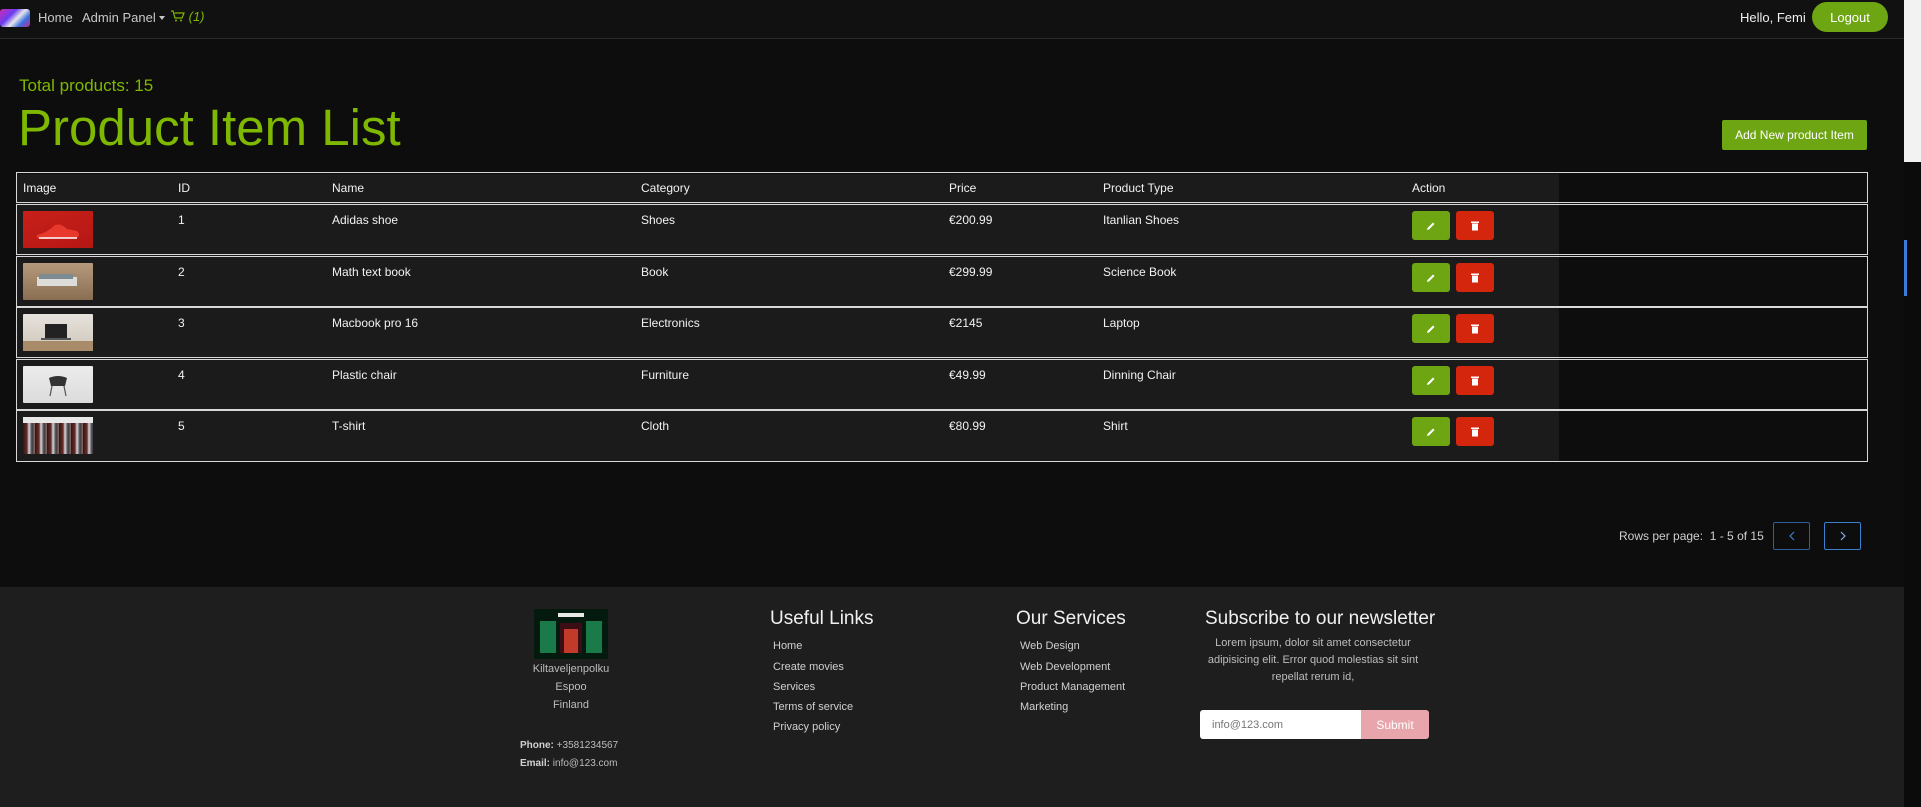 Image resolution: width=1921 pixels, height=807 pixels. I want to click on email-label: Email:, so click(535, 763).